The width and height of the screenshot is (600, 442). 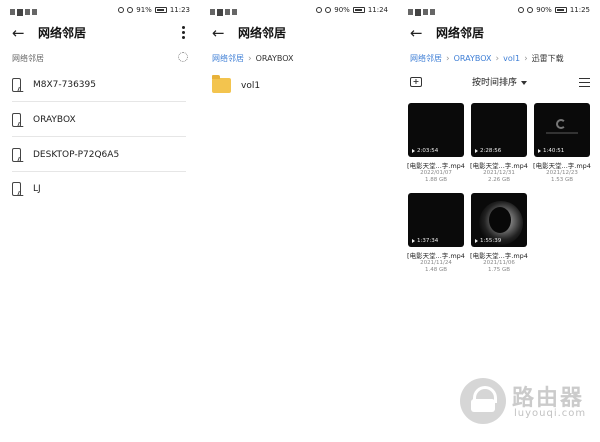 What do you see at coordinates (579, 10) in the screenshot?
I see `clock: 11:25` at bounding box center [579, 10].